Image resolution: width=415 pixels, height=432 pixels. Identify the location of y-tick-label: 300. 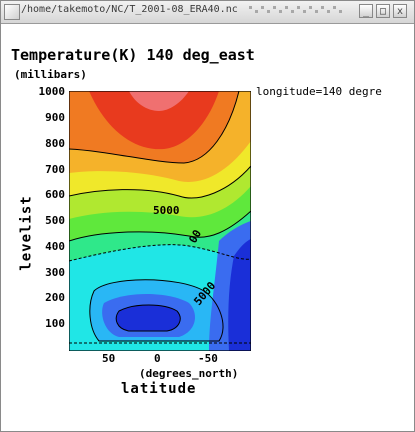
(55, 272).